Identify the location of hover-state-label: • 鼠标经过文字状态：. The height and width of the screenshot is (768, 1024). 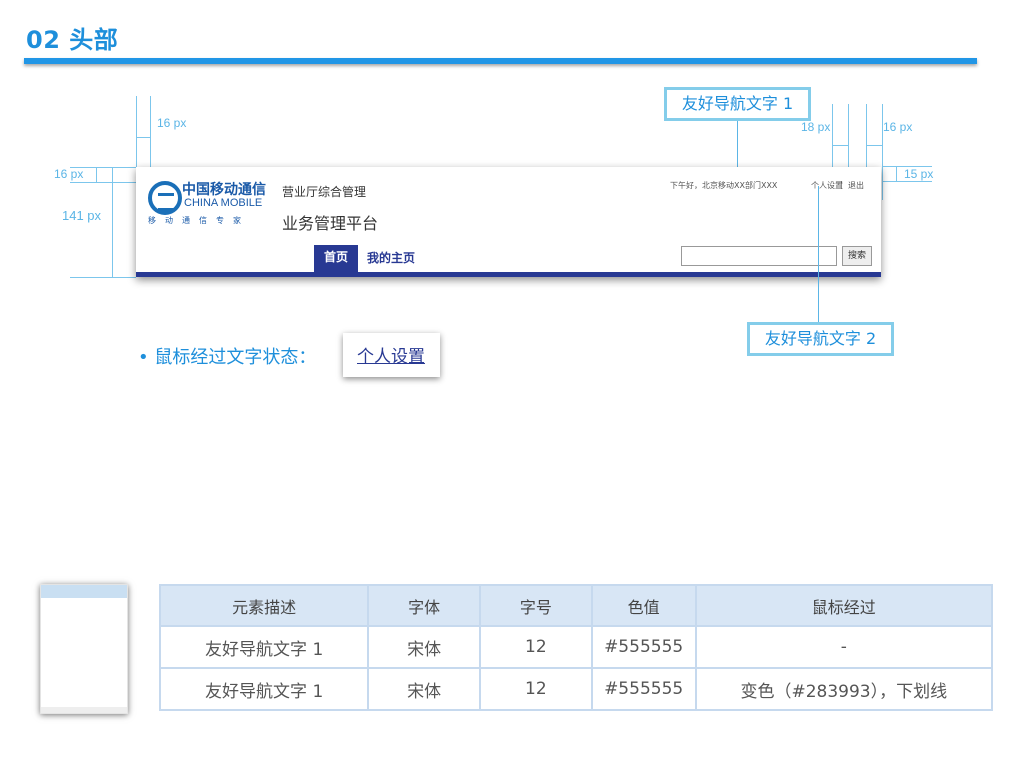
(227, 357).